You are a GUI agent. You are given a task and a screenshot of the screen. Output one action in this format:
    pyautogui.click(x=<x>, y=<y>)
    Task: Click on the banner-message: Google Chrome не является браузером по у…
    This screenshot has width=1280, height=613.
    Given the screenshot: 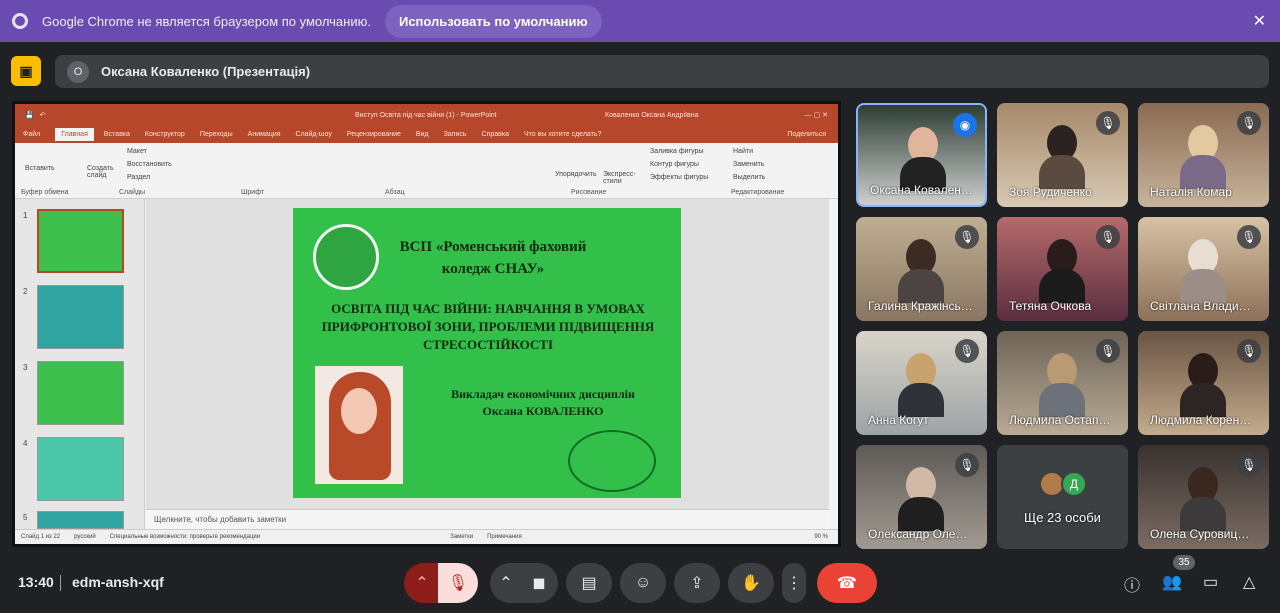 What is the action you would take?
    pyautogui.click(x=206, y=21)
    